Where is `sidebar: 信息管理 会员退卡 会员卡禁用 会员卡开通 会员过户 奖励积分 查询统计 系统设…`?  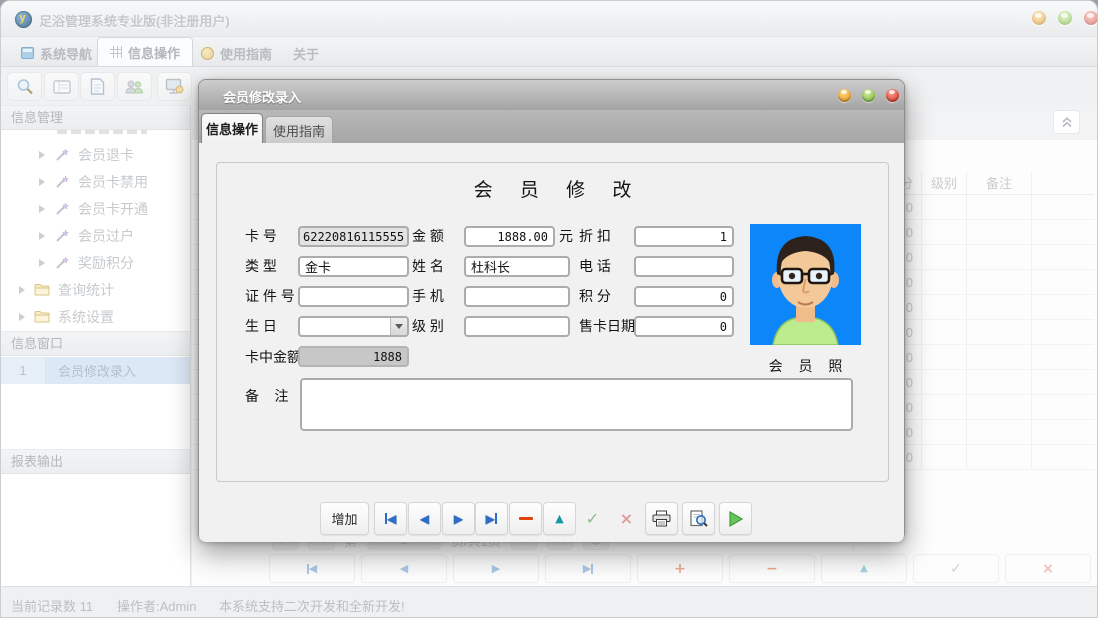 sidebar: 信息管理 会员退卡 会员卡禁用 会员卡开通 会员过户 奖励积分 查询统计 系统设… is located at coordinates (96, 345).